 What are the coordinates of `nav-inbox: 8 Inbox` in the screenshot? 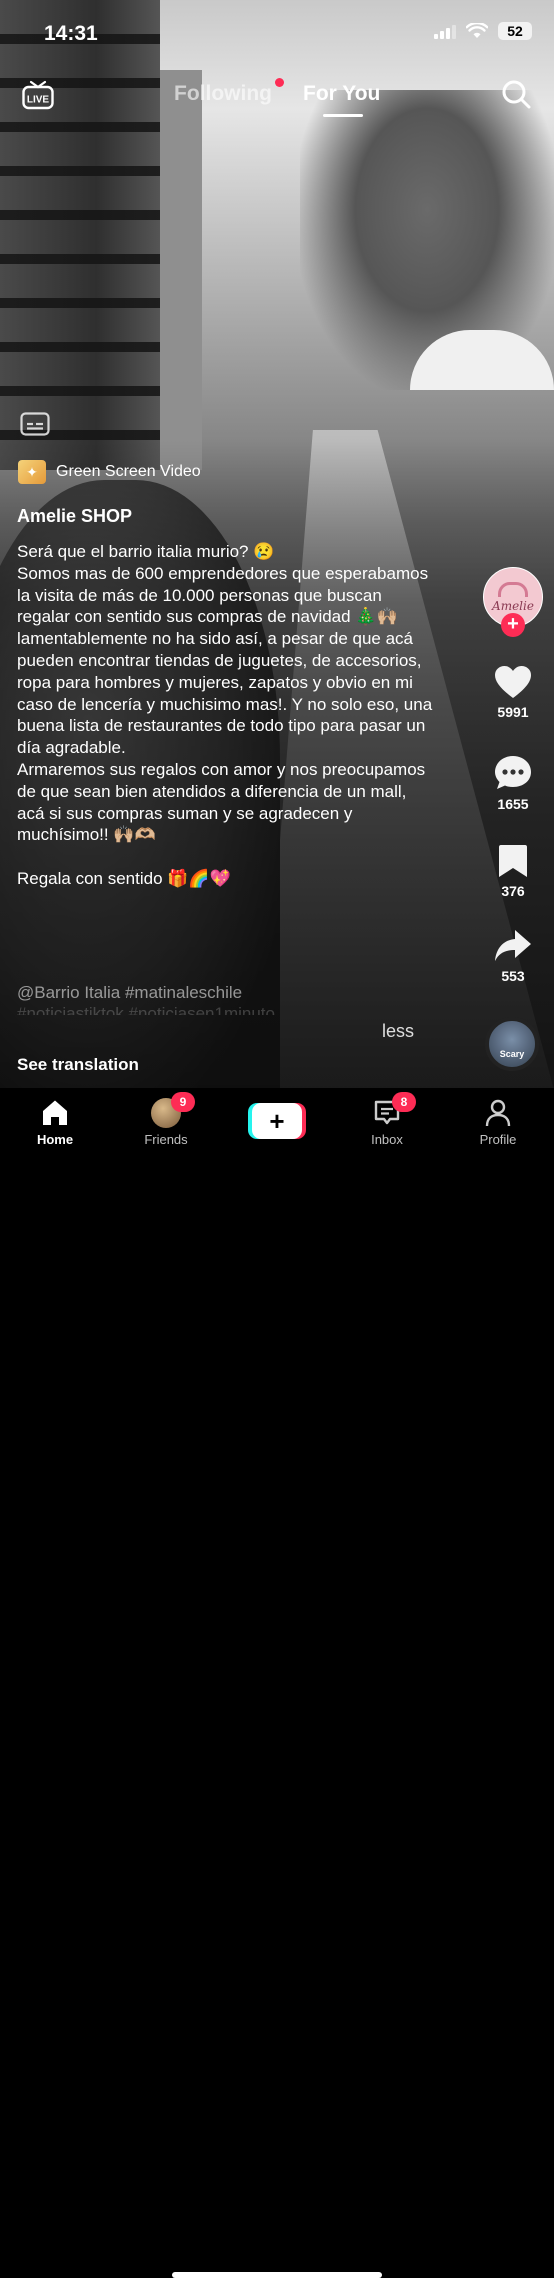 It's located at (387, 1119).